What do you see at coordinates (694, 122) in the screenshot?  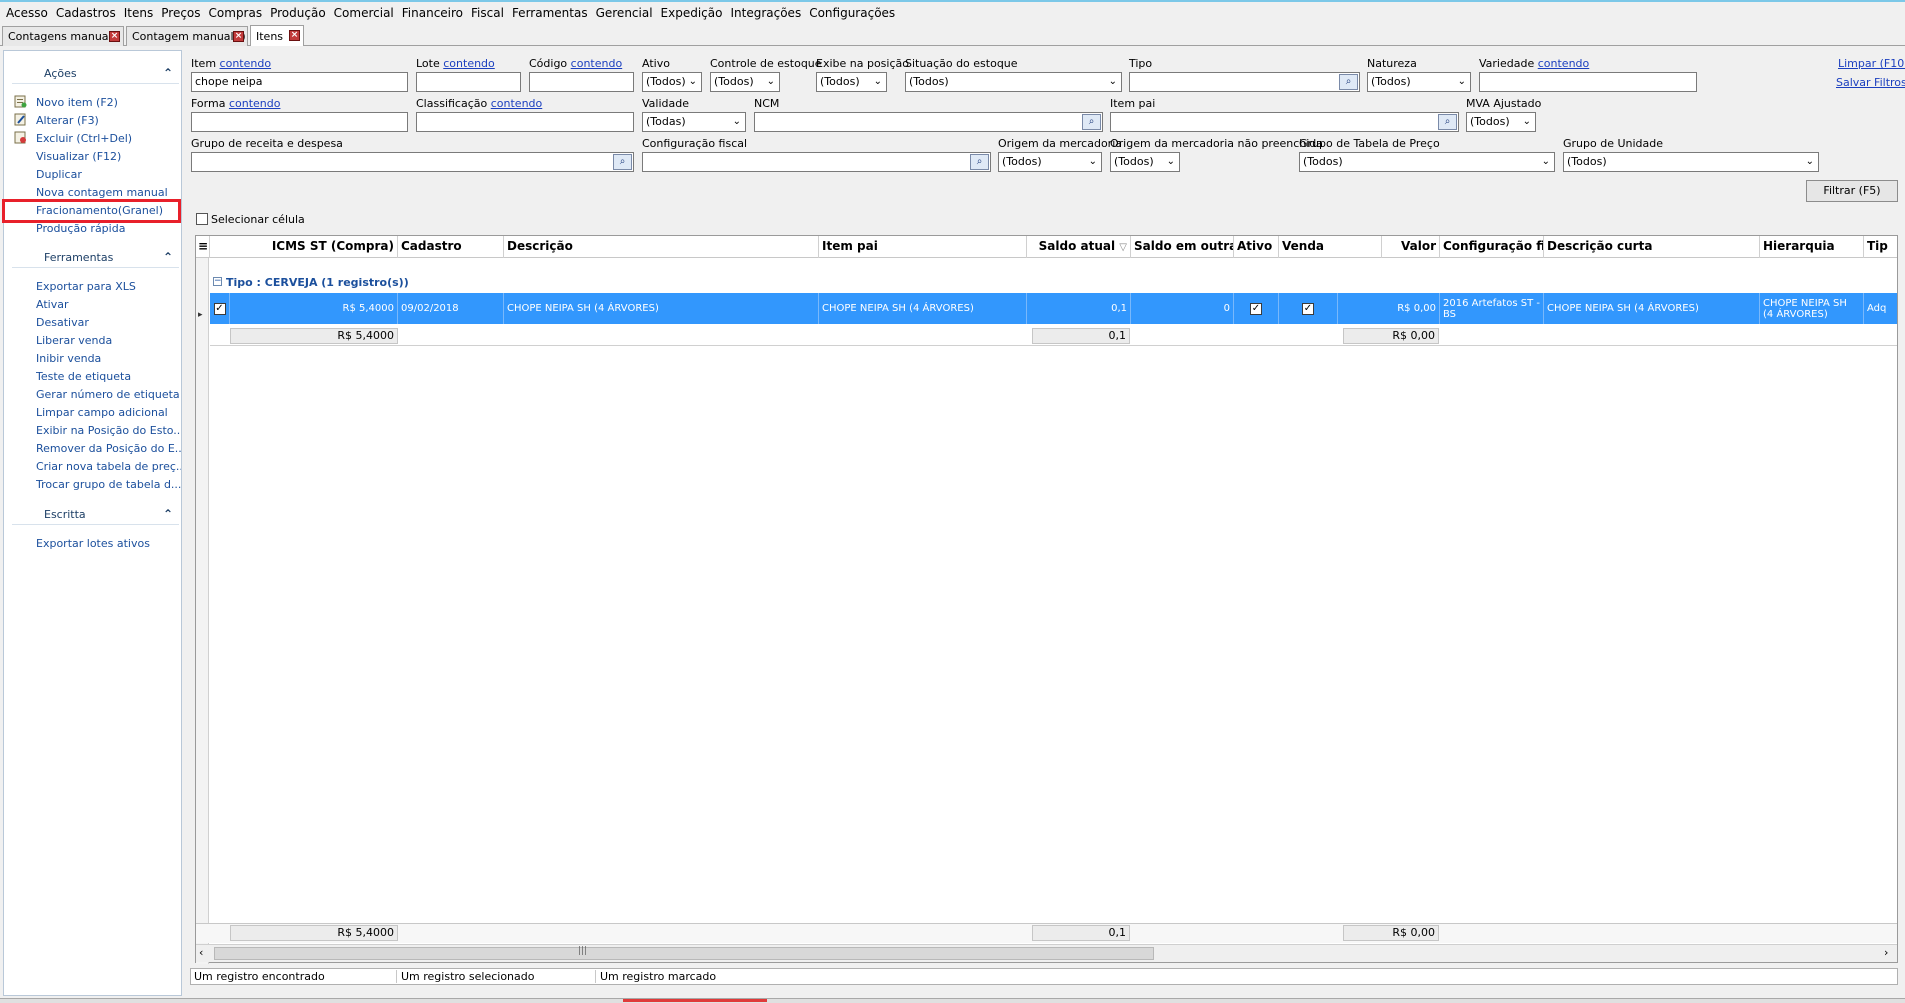 I see `validade-select: (Todas) ⌄` at bounding box center [694, 122].